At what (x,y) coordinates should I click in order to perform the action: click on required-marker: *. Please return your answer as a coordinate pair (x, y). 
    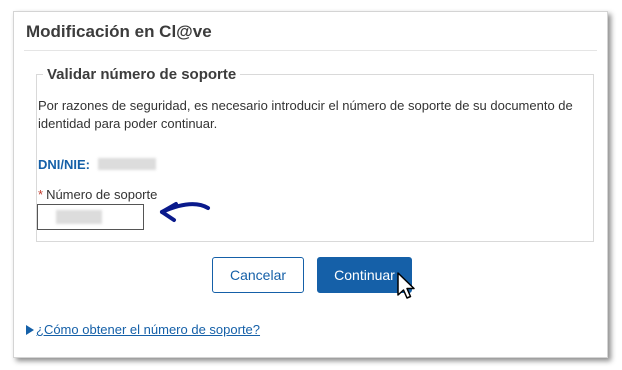
    Looking at the image, I should click on (41, 194).